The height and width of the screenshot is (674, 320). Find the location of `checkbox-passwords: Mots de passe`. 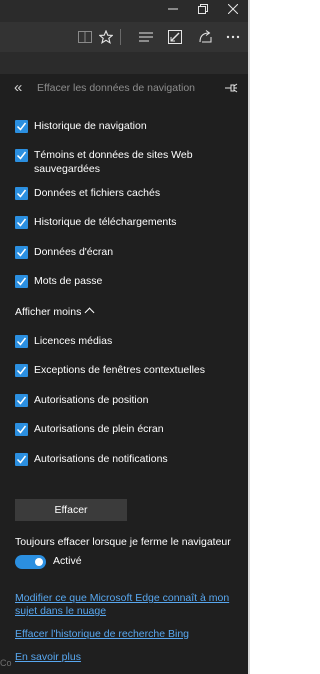

checkbox-passwords: Mots de passe is located at coordinates (127, 281).